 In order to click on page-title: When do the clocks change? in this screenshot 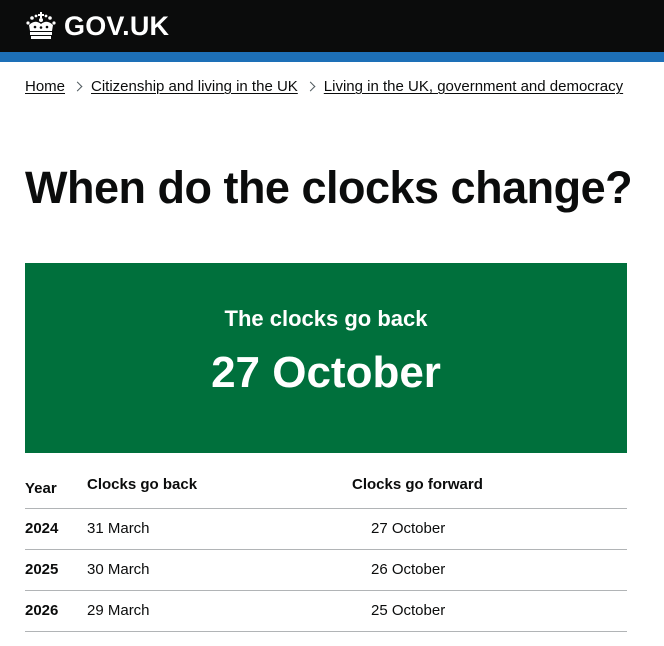, I will do `click(329, 187)`.